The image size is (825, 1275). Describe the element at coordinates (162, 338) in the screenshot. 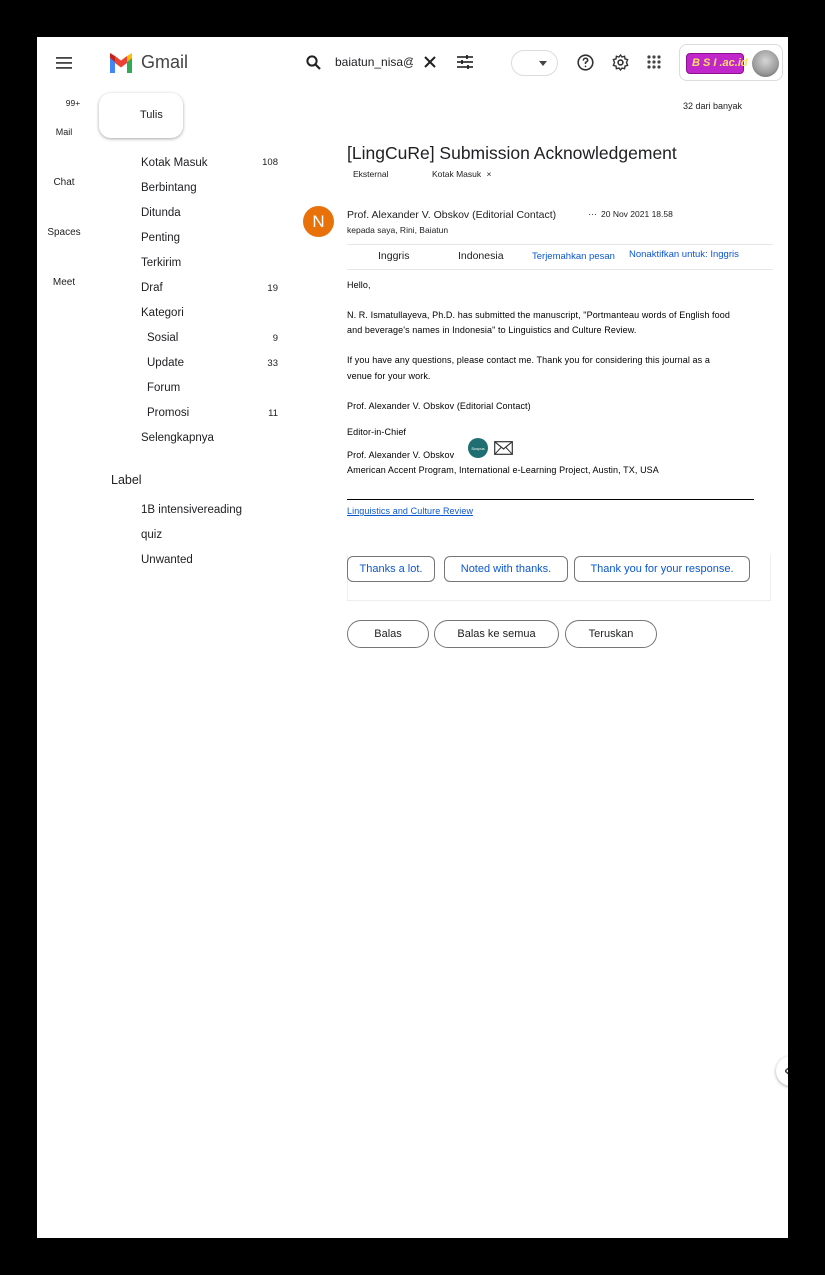

I see `sidebar-item-social: Sosial` at that location.